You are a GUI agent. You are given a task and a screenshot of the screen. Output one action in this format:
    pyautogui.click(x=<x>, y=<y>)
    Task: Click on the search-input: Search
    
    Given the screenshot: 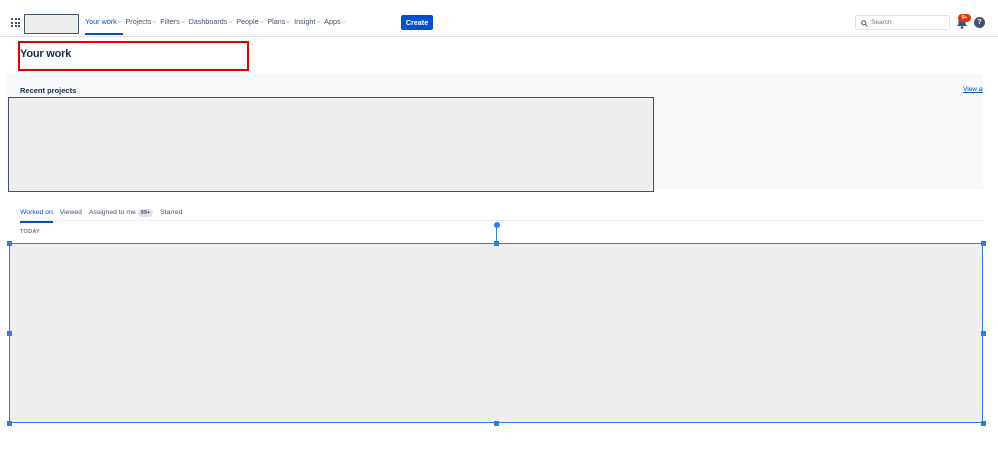 What is the action you would take?
    pyautogui.click(x=902, y=22)
    